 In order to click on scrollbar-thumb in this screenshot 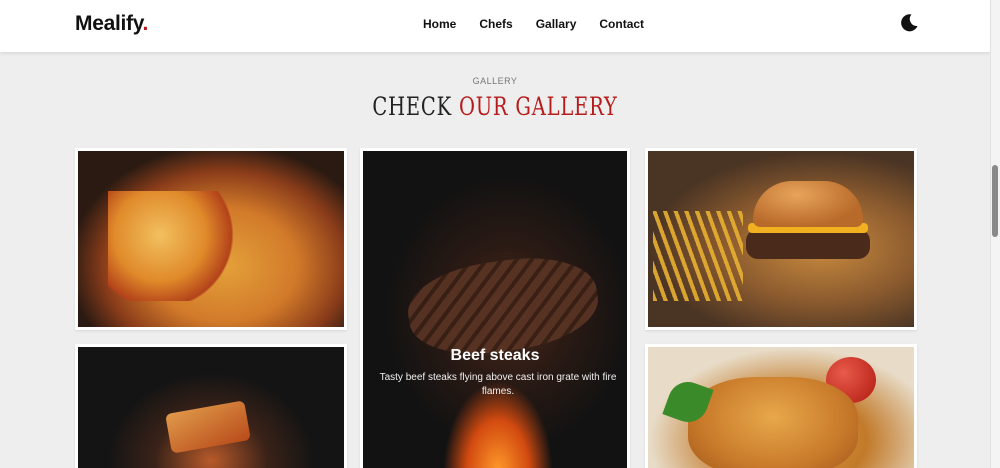, I will do `click(995, 201)`.